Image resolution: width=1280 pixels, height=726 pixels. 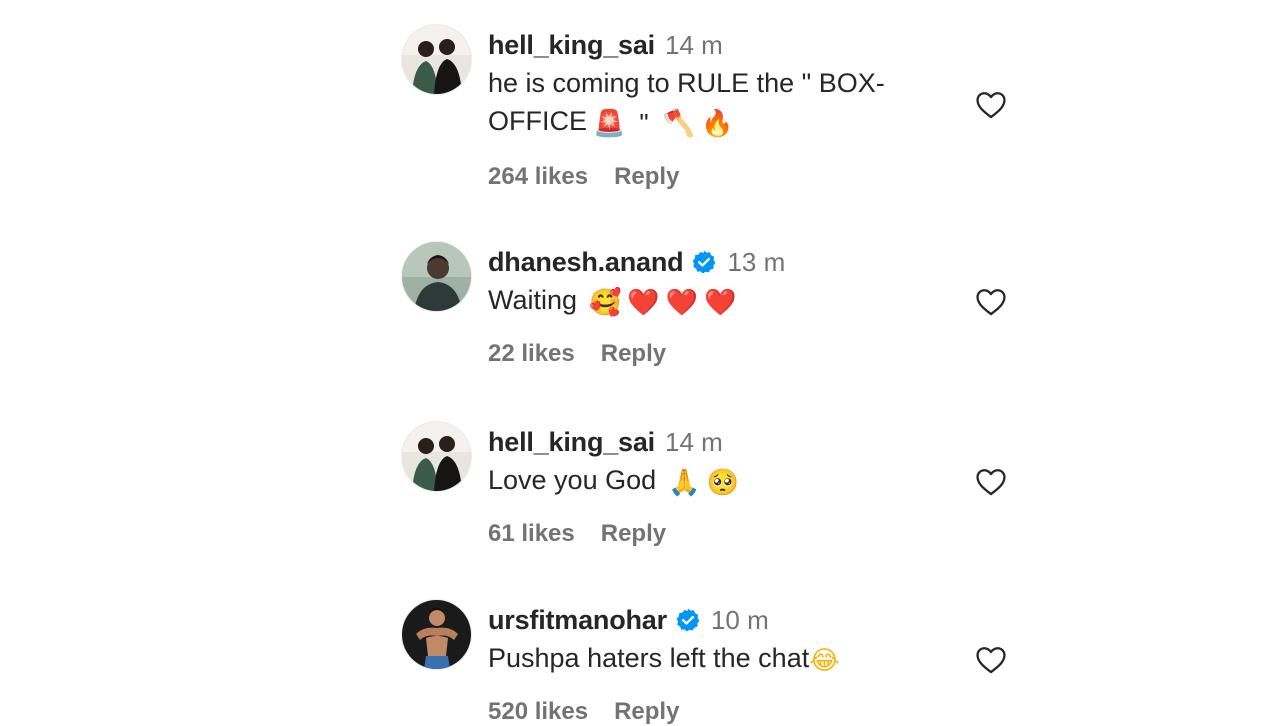 I want to click on emoji: ", so click(x=644, y=123).